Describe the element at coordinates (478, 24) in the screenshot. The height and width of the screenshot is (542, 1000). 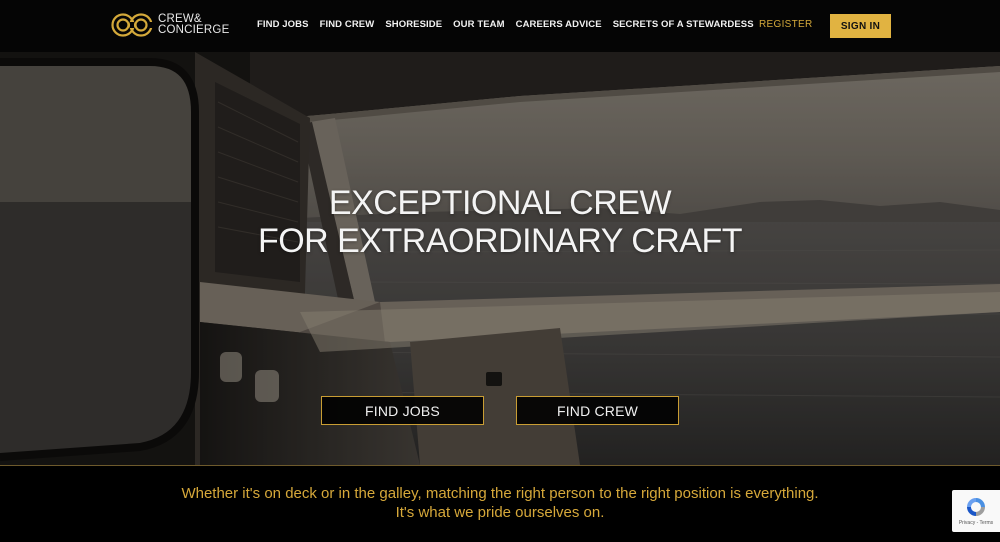
I see `nav-our-team: OUR TEAM` at that location.